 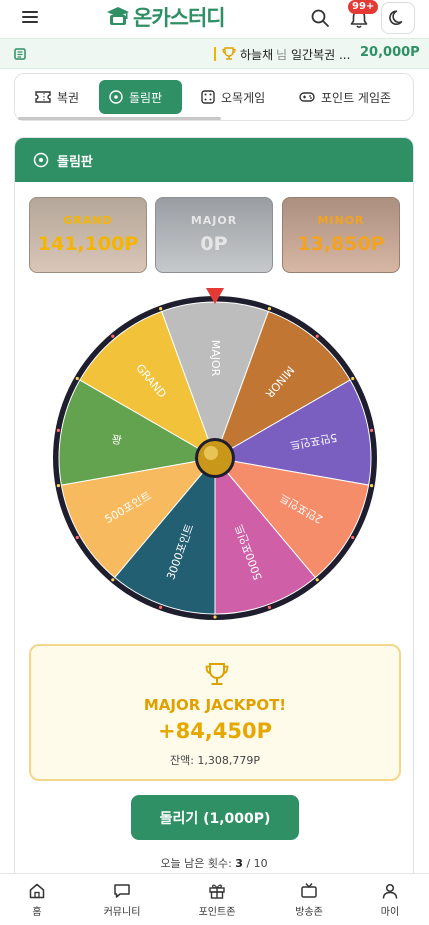 What do you see at coordinates (257, 863) in the screenshot?
I see `remaining-total: / 10` at bounding box center [257, 863].